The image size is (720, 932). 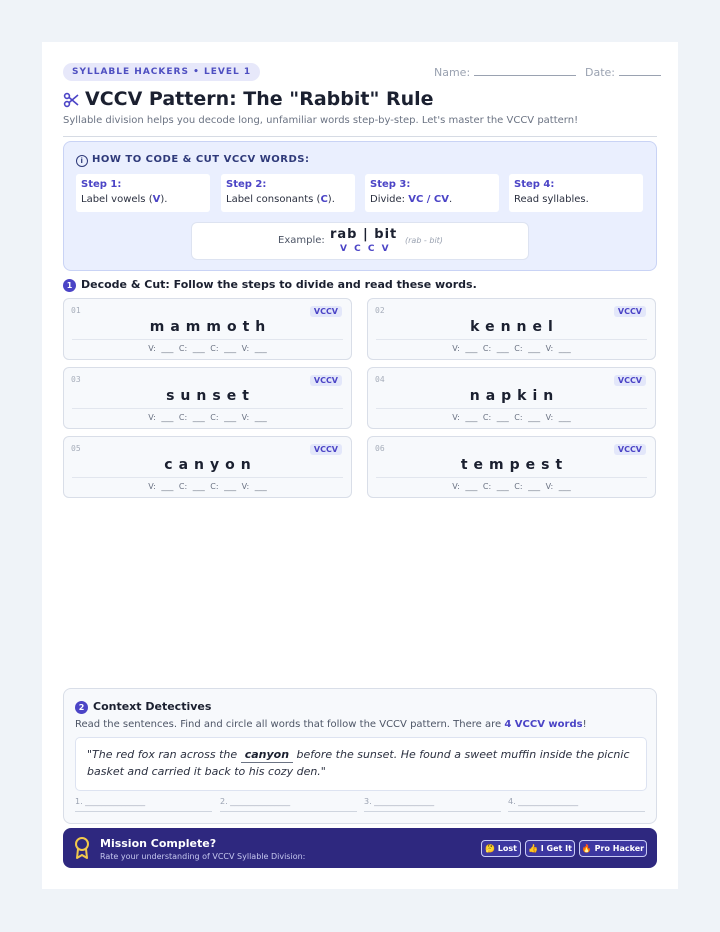 I want to click on word-text: kennel, so click(x=514, y=327).